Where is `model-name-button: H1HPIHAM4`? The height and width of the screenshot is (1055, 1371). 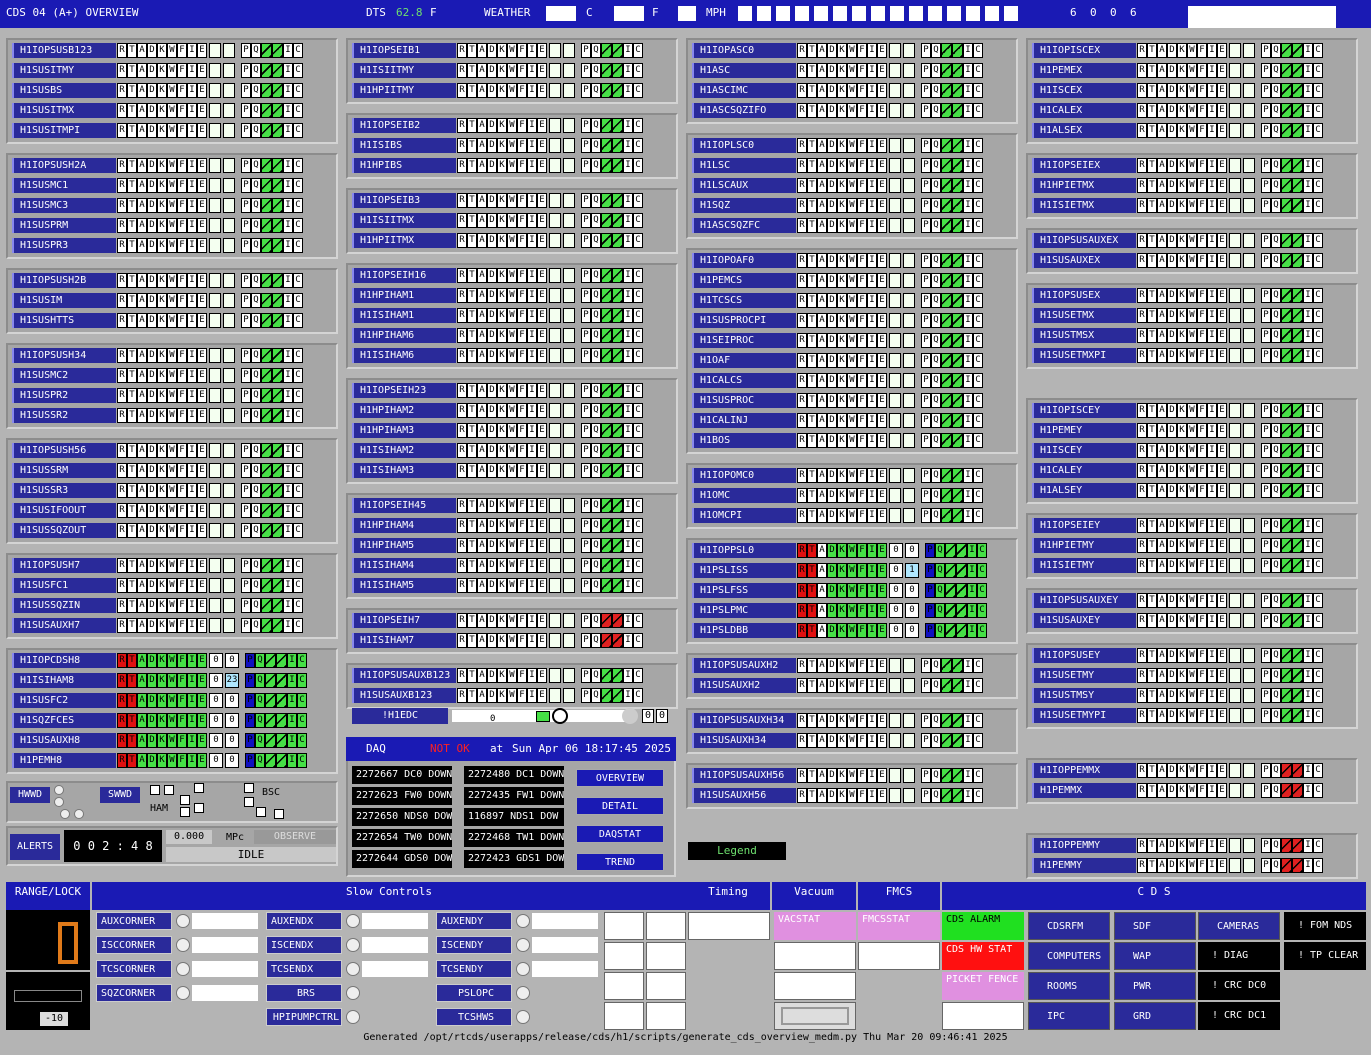
model-name-button: H1HPIHAM4 is located at coordinates (404, 525).